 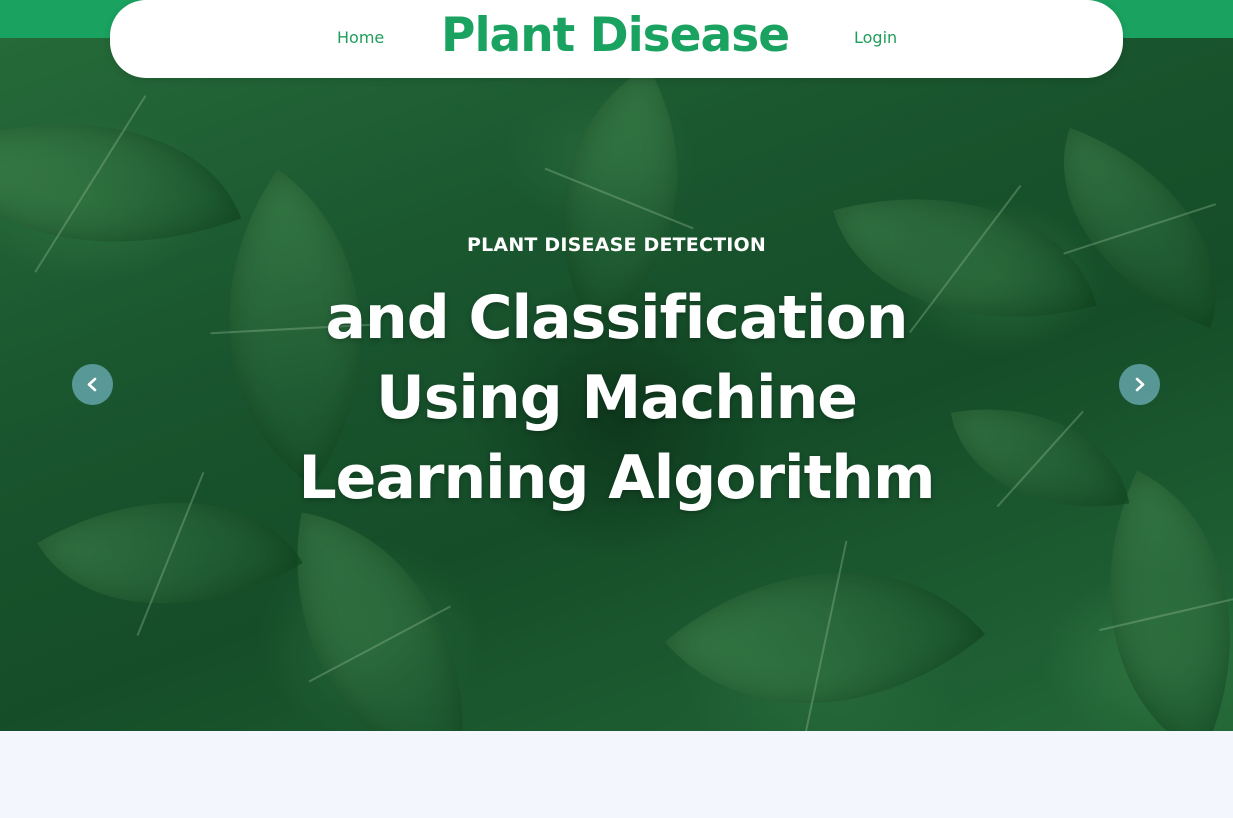 I want to click on carousel-next-button, so click(x=1139, y=384).